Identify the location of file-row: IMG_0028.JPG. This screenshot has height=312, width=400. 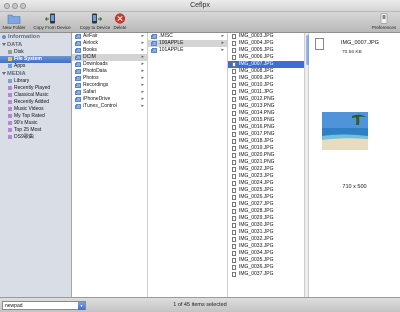
(266, 211).